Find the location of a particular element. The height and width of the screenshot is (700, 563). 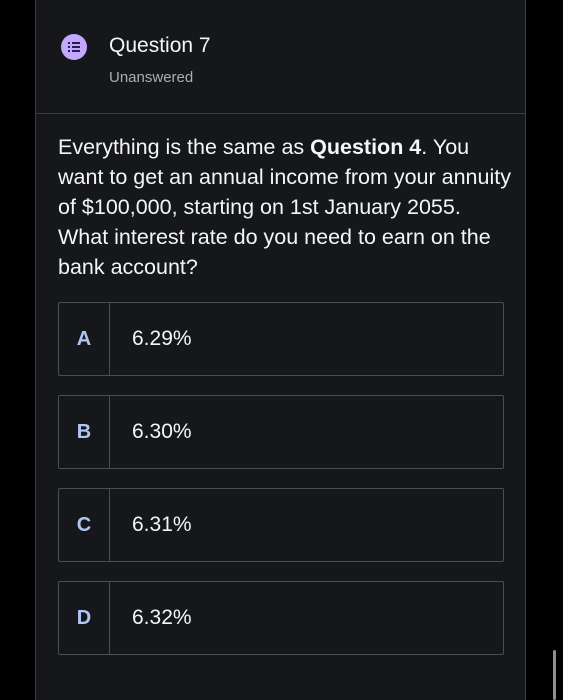

list-icon is located at coordinates (74, 47).